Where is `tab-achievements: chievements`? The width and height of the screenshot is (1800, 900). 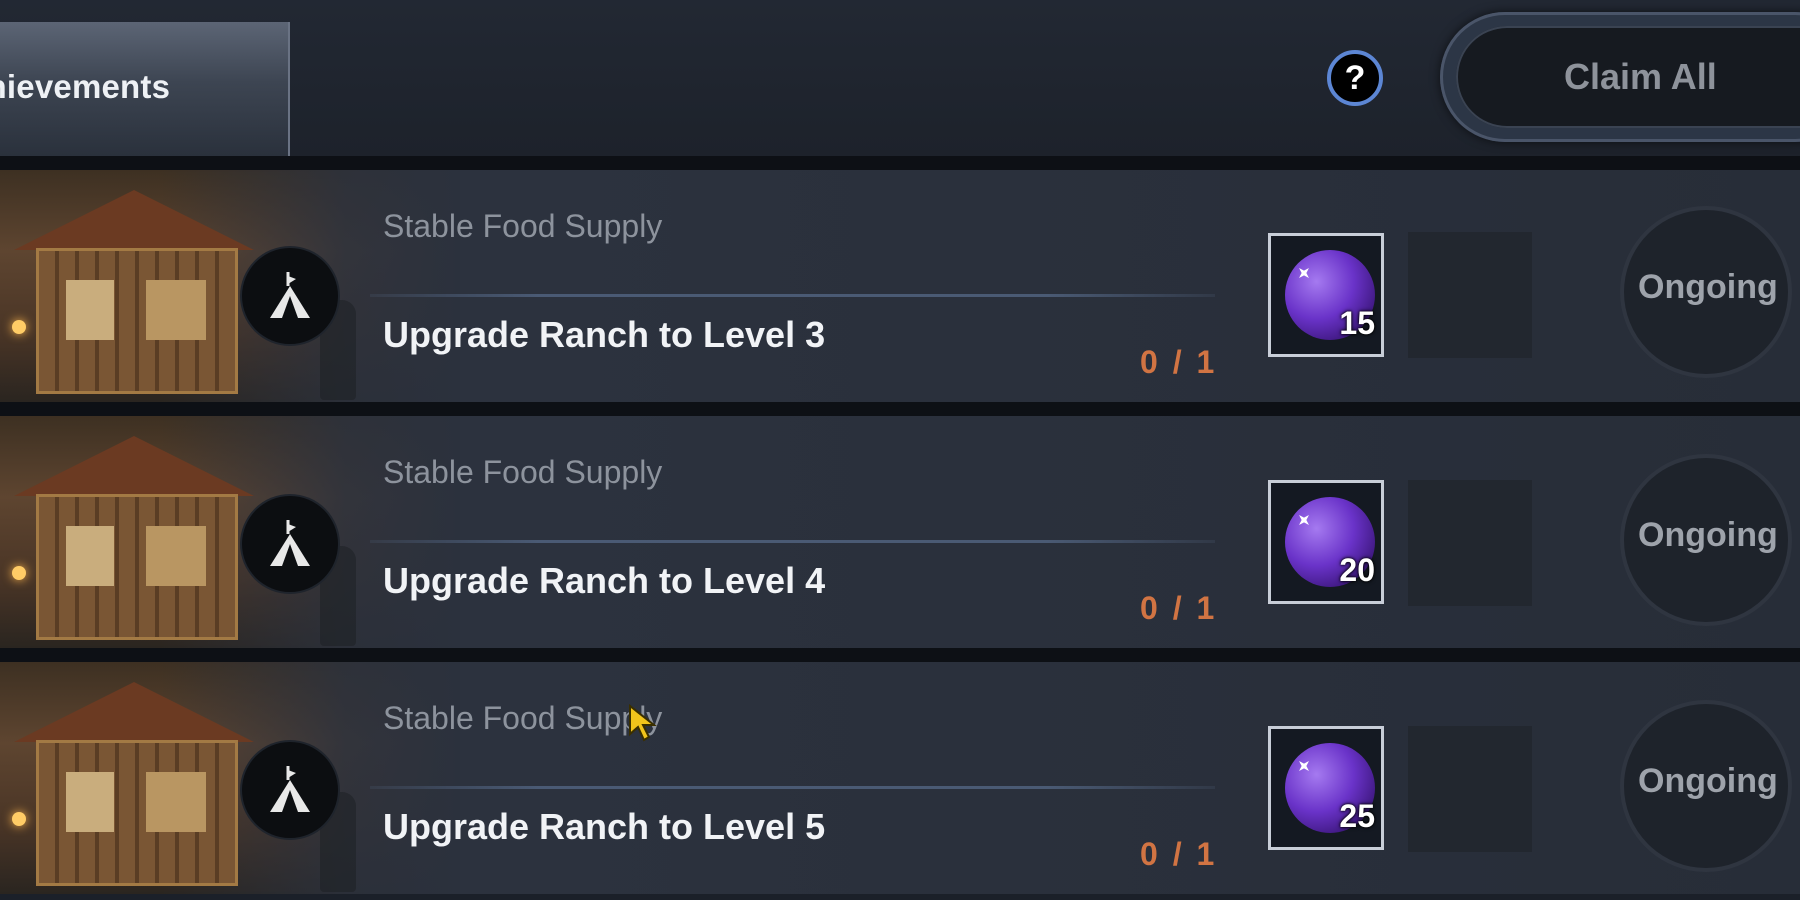
tab-achievements: chievements is located at coordinates (145, 89).